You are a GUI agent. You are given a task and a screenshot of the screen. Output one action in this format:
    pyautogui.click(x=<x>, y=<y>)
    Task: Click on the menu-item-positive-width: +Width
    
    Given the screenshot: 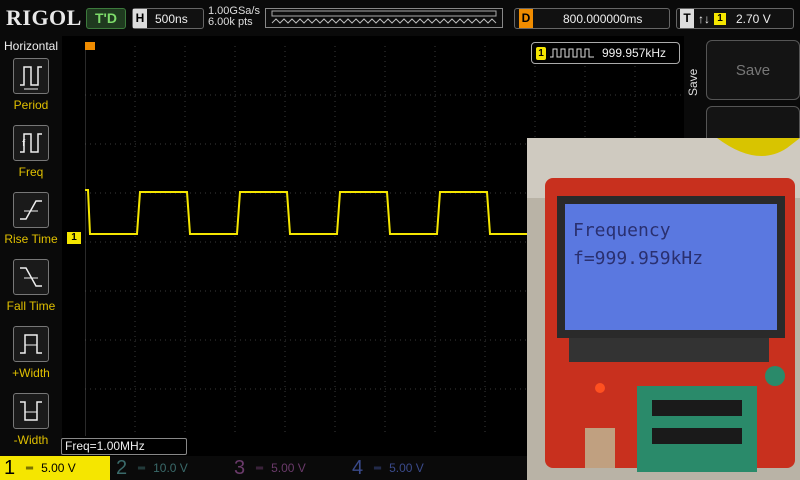 What is the action you would take?
    pyautogui.click(x=31, y=357)
    